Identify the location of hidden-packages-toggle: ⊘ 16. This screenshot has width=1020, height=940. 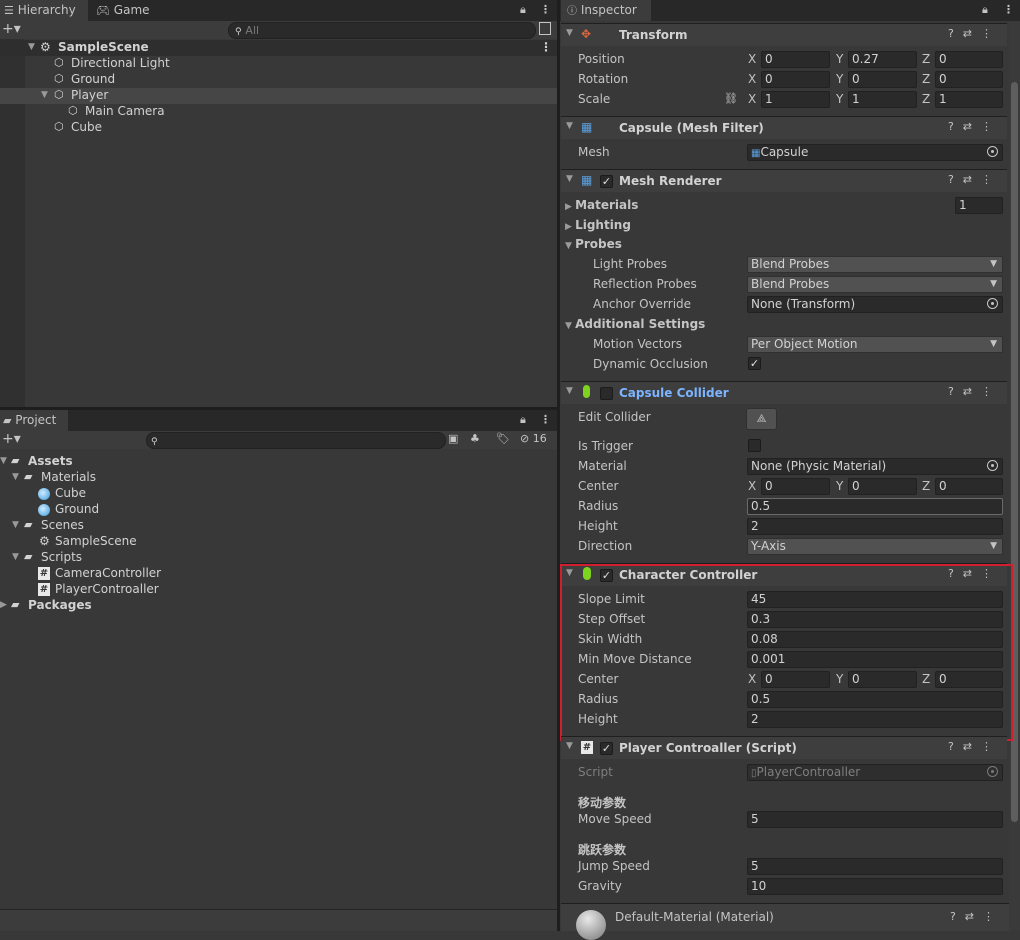
(533, 438).